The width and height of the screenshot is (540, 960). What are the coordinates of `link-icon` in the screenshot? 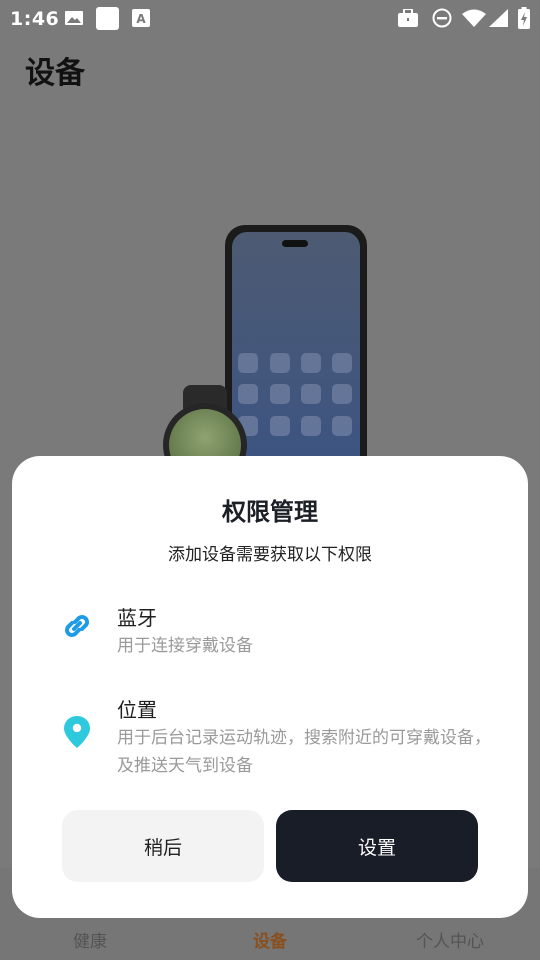 It's located at (77, 626).